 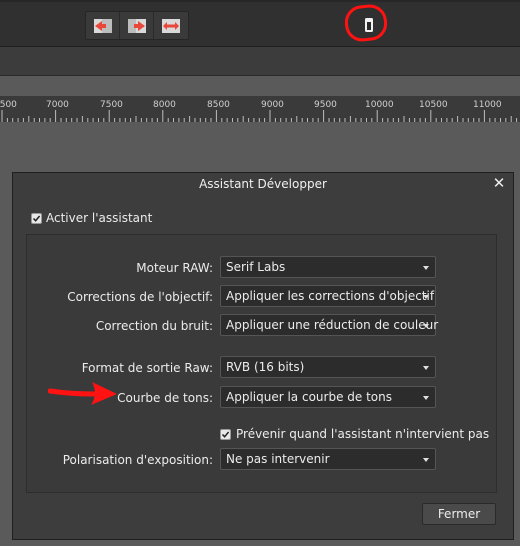 I want to click on enable-assistant-checkbox, so click(x=36, y=218).